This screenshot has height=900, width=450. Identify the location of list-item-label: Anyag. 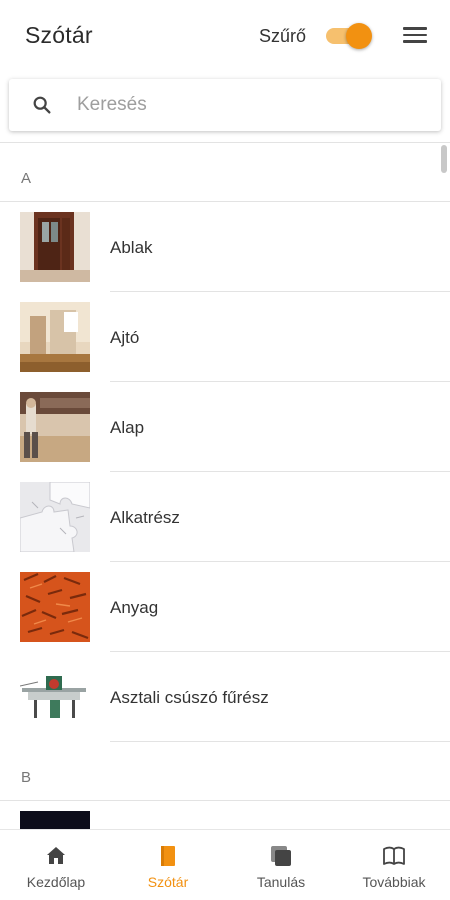
(134, 607).